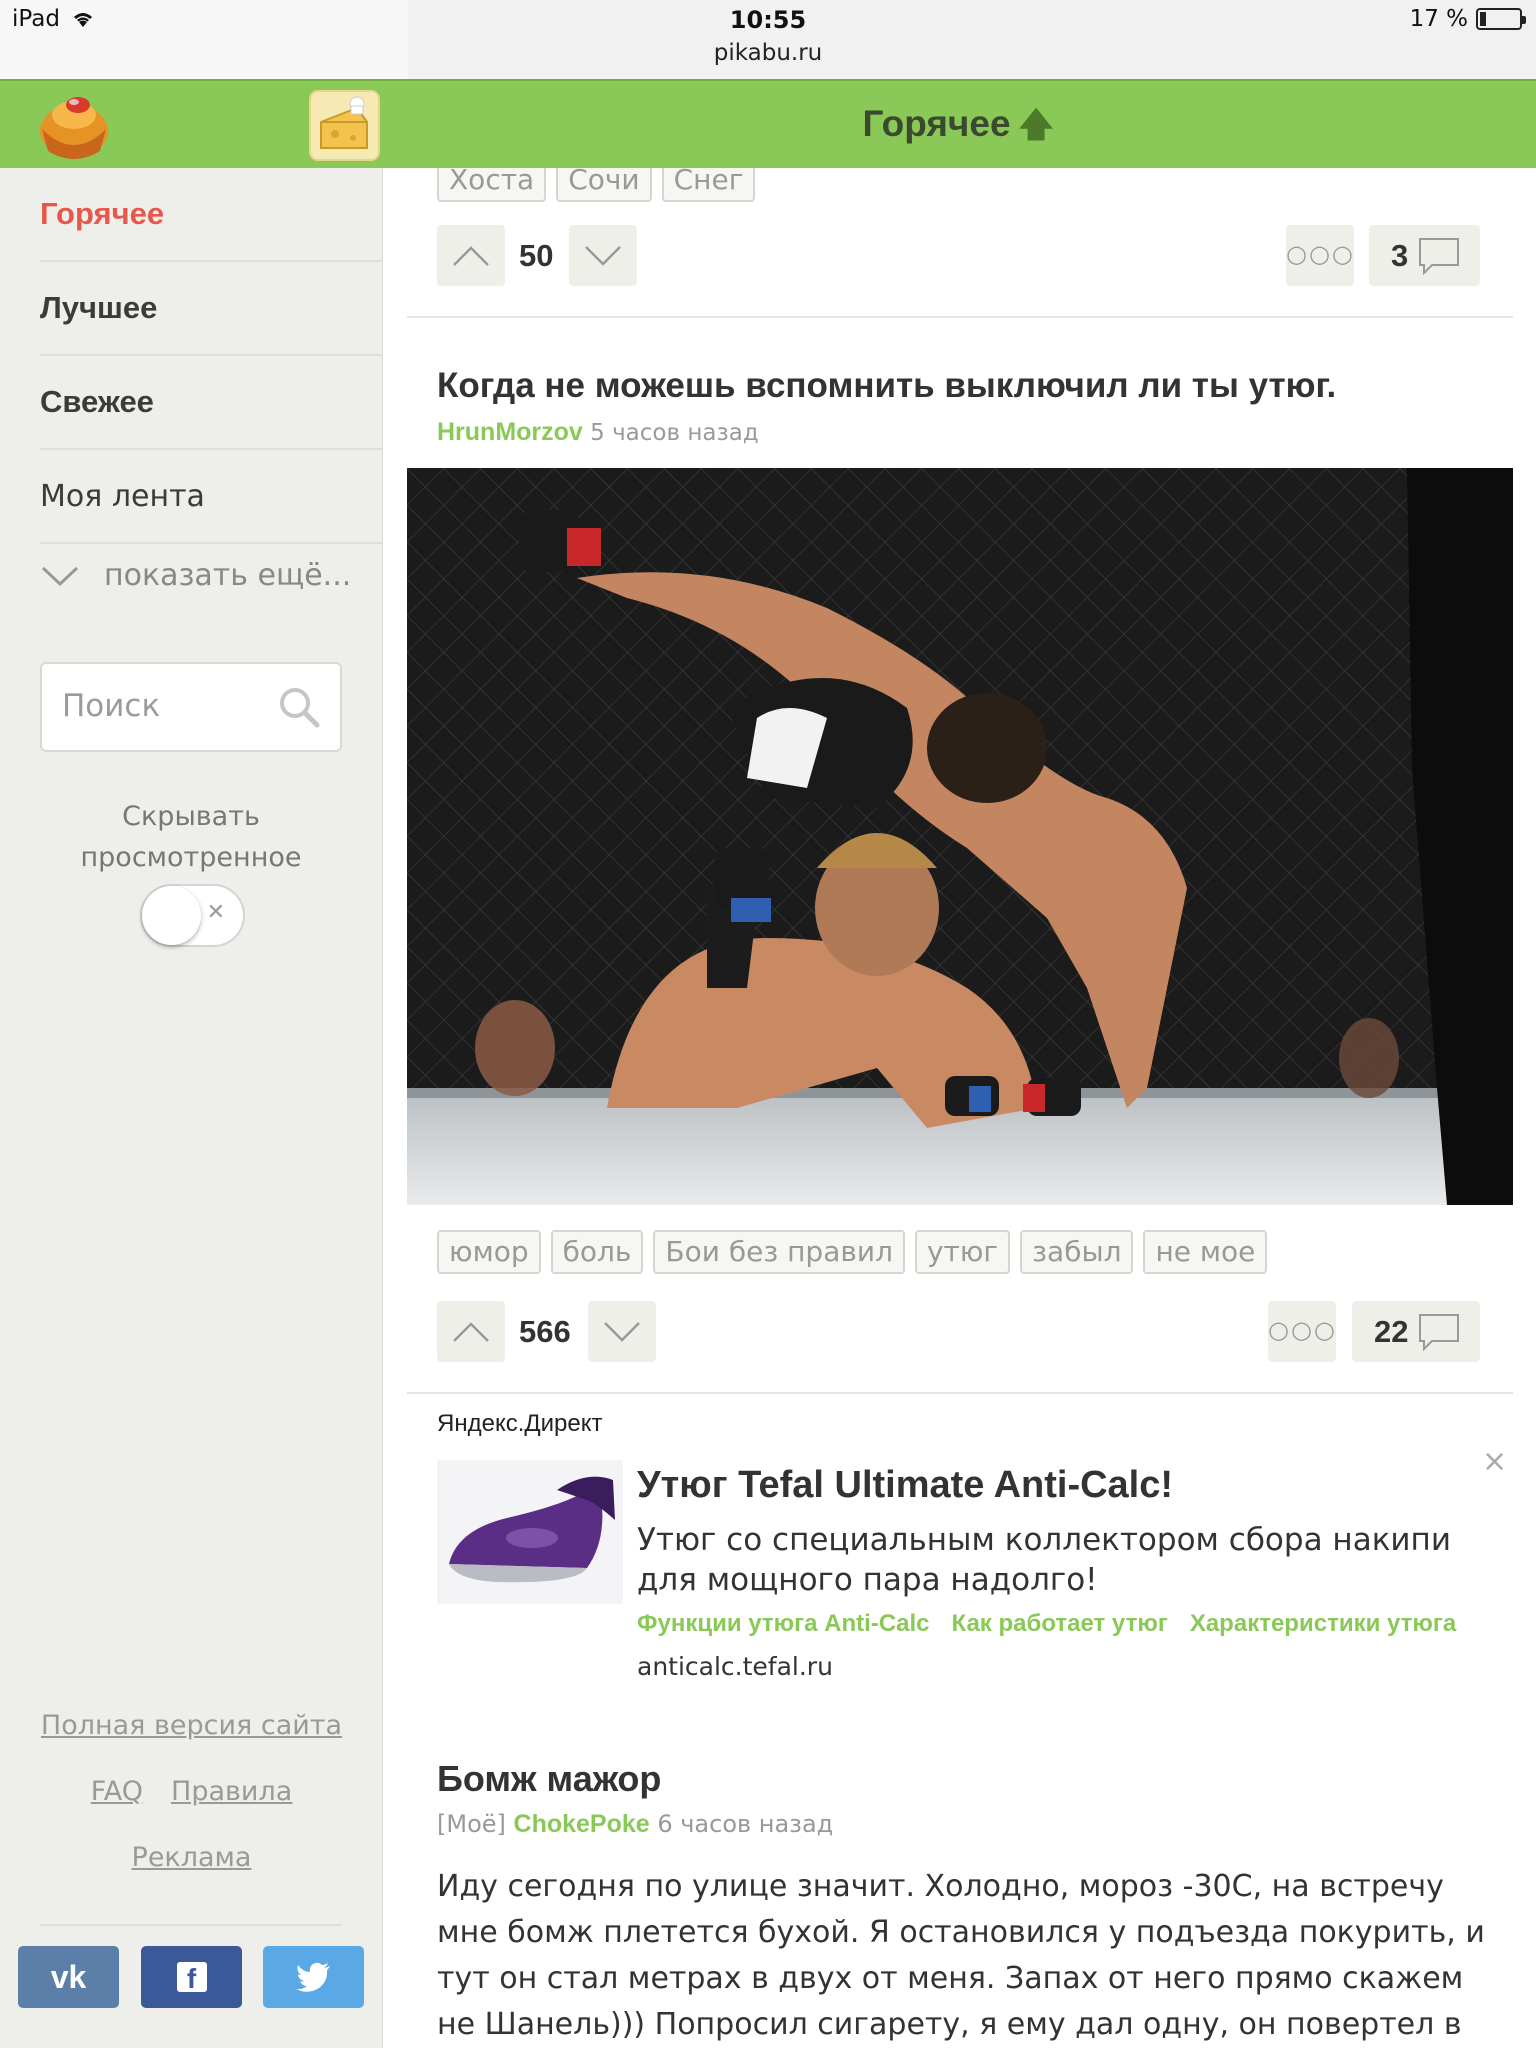  What do you see at coordinates (167, 706) in the screenshot?
I see `search-input` at bounding box center [167, 706].